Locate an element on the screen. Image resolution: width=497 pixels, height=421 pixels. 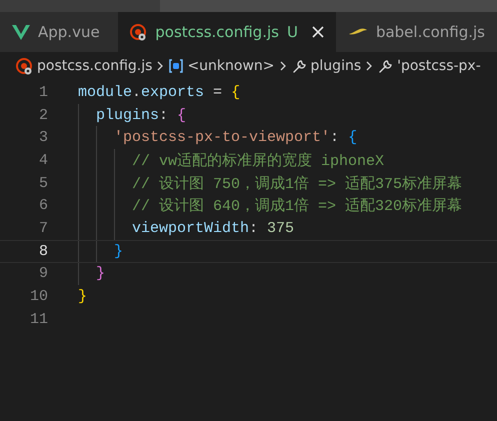
line-number: 3 is located at coordinates (43, 137).